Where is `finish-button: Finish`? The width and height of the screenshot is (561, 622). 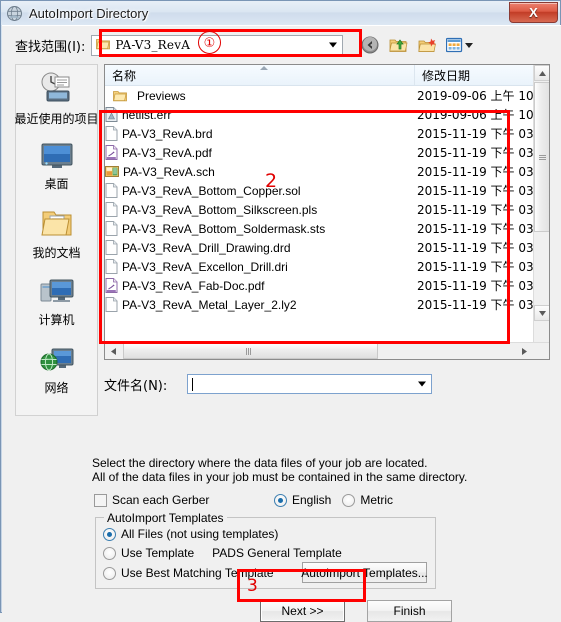 finish-button: Finish is located at coordinates (409, 611).